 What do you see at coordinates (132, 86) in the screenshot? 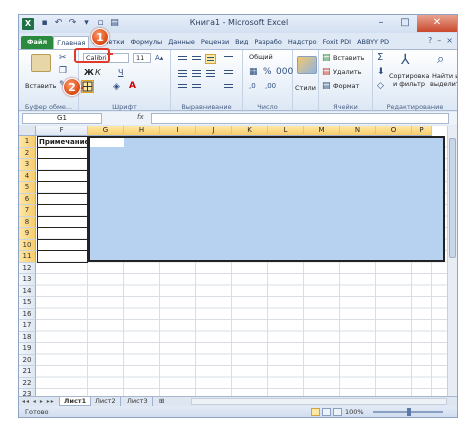
I see `font-color-icon: A` at bounding box center [132, 86].